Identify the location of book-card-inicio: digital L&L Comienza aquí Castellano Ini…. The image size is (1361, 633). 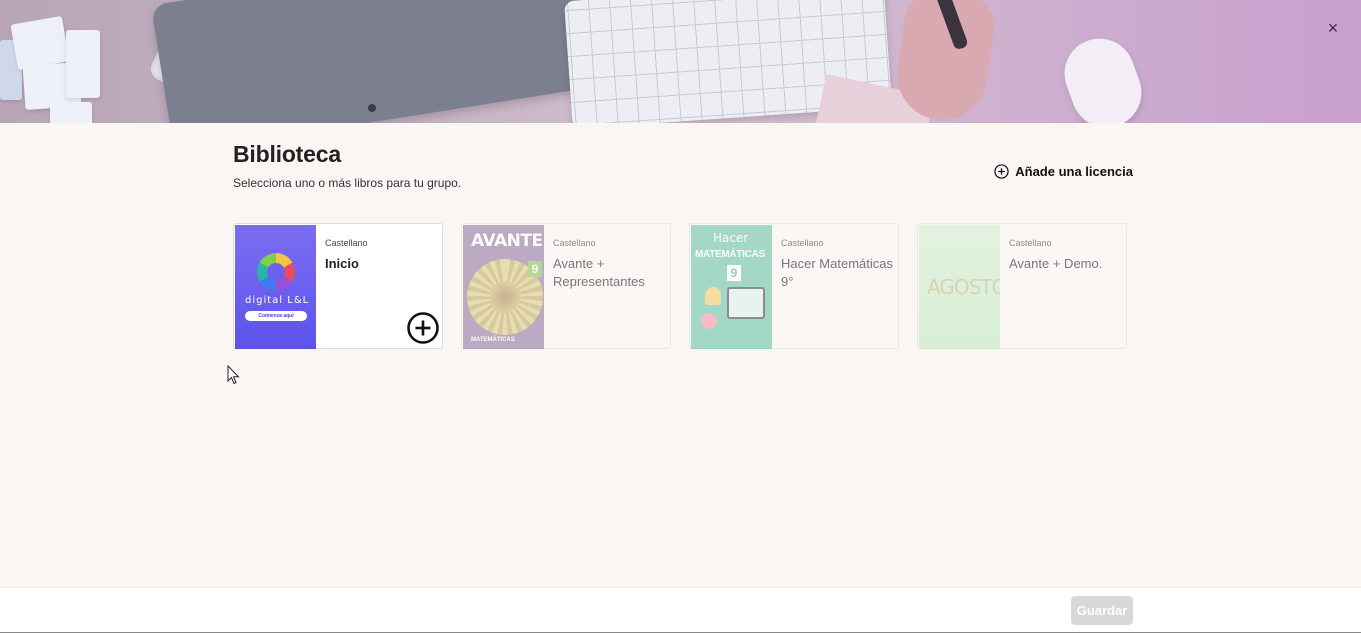
(338, 286).